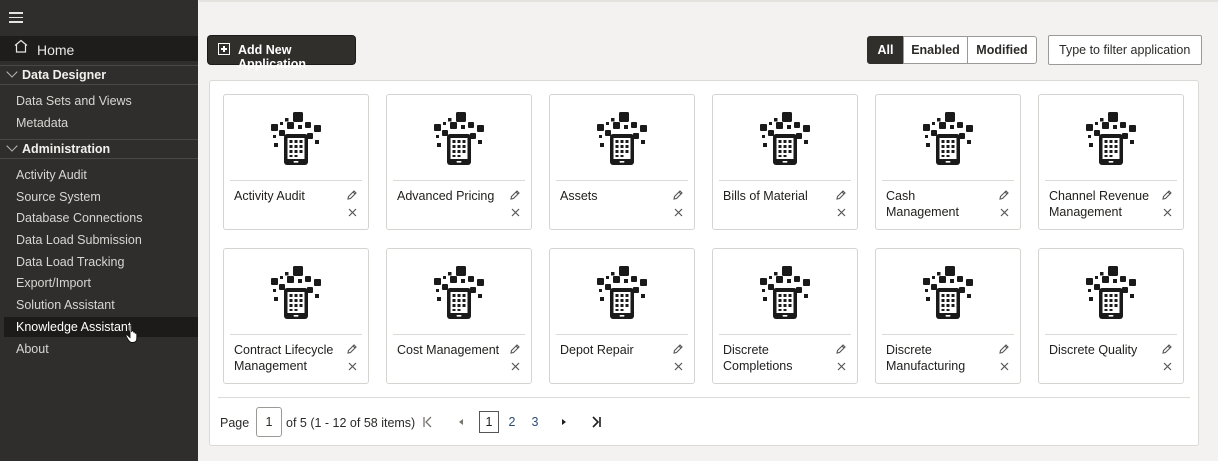 The height and width of the screenshot is (461, 1218). What do you see at coordinates (765, 196) in the screenshot?
I see `application-name: Bills of Material` at bounding box center [765, 196].